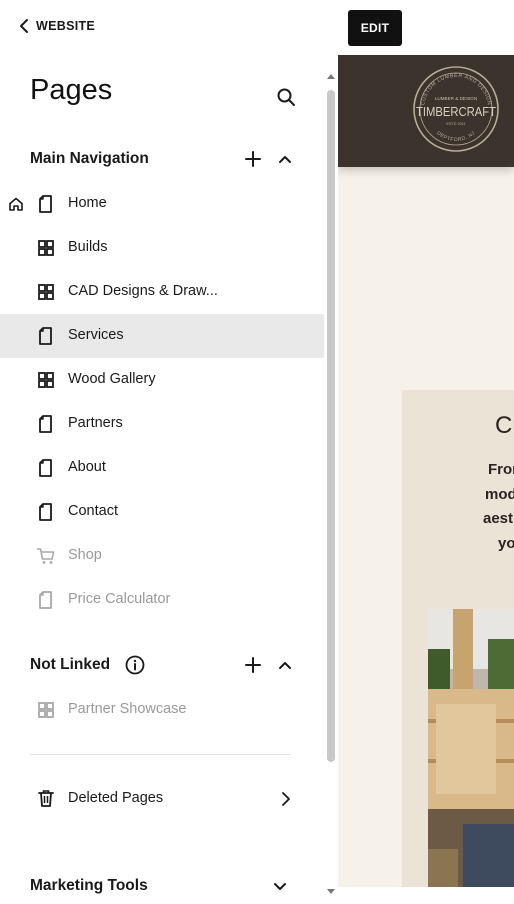 Image resolution: width=514 pixels, height=904 pixels. I want to click on svg-text: DEPTFORD, NJ, so click(455, 136).